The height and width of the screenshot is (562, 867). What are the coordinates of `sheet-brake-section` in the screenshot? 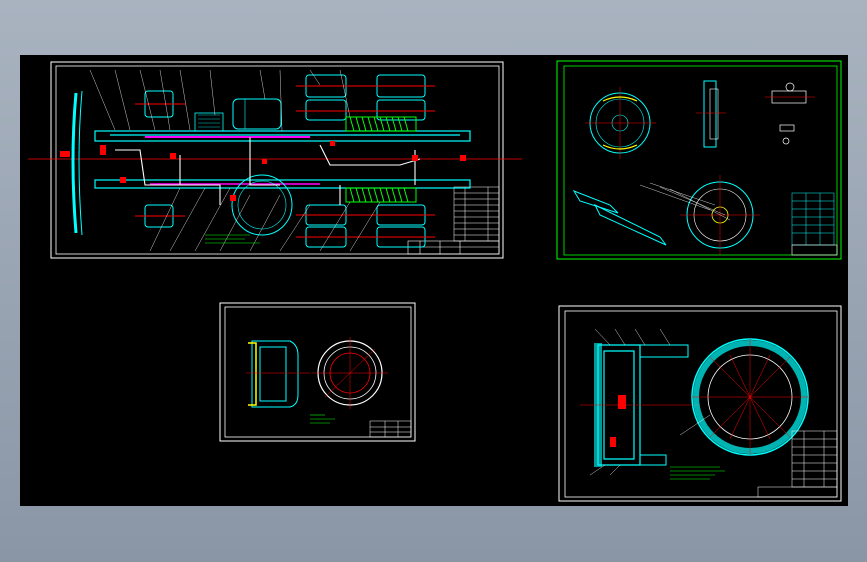 It's located at (700, 403).